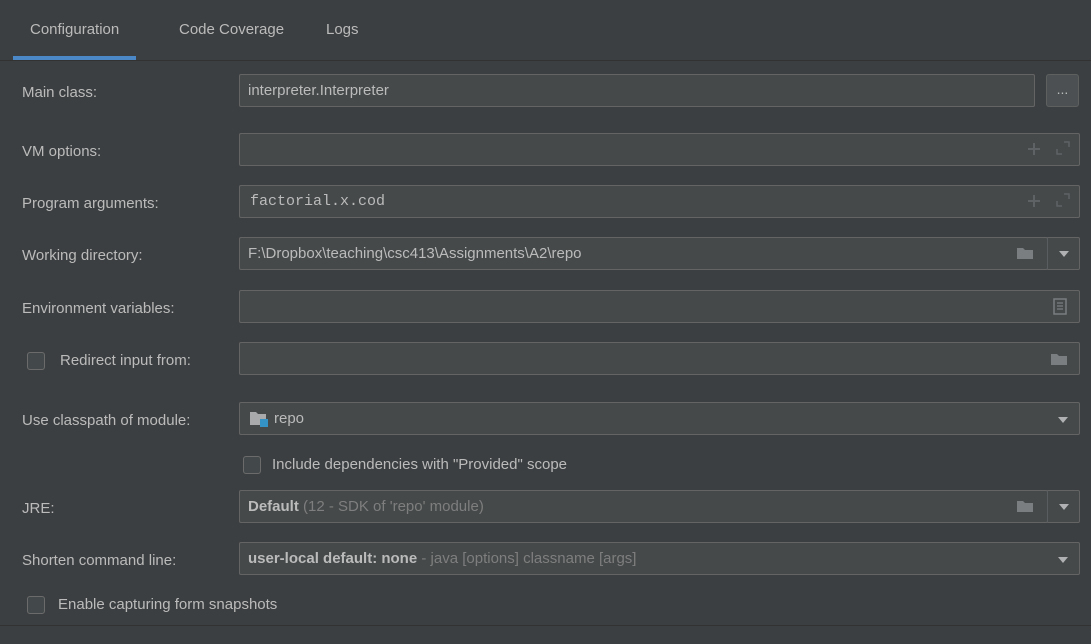 This screenshot has width=1091, height=644. Describe the element at coordinates (333, 558) in the screenshot. I see `shorten-command-line-value: user-local default: none` at that location.